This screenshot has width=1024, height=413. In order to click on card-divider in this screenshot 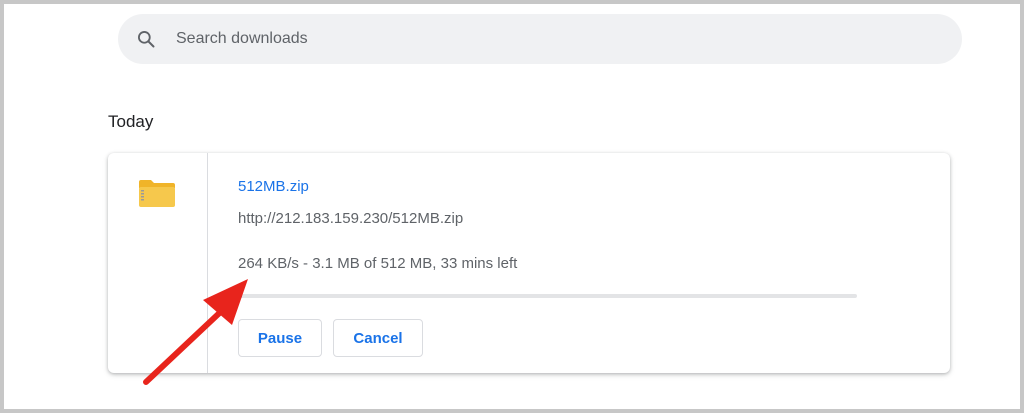, I will do `click(207, 263)`.